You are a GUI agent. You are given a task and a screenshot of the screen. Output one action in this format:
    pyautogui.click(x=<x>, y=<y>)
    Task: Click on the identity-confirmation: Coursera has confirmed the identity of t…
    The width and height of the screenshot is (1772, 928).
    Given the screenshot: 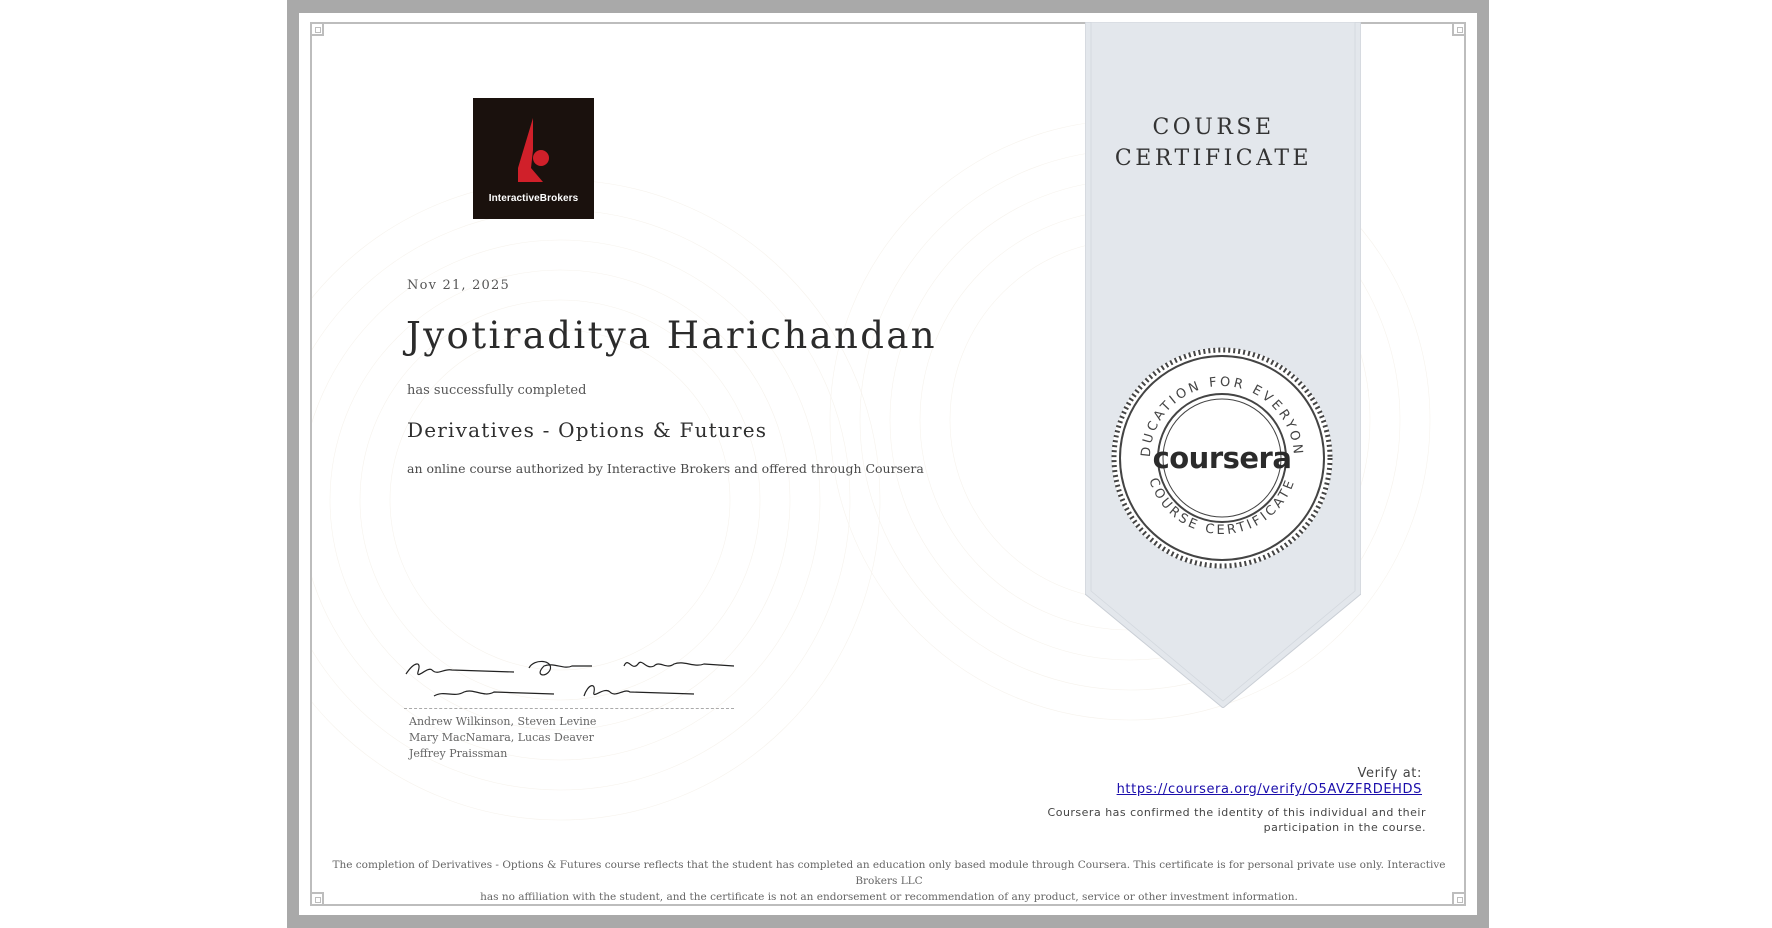 What is the action you would take?
    pyautogui.click(x=1226, y=820)
    